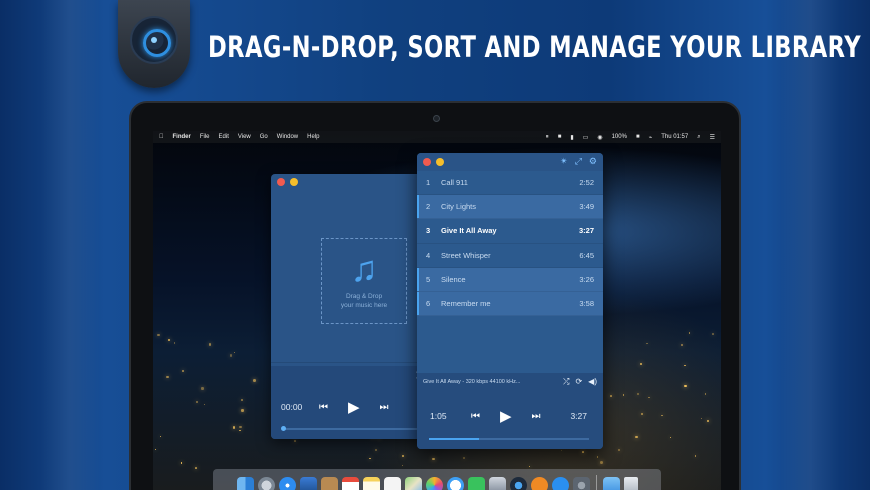  I want to click on pause-status-icon: ⏸, so click(547, 137).